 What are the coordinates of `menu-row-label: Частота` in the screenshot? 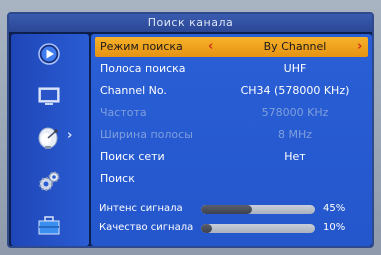 It's located at (123, 112).